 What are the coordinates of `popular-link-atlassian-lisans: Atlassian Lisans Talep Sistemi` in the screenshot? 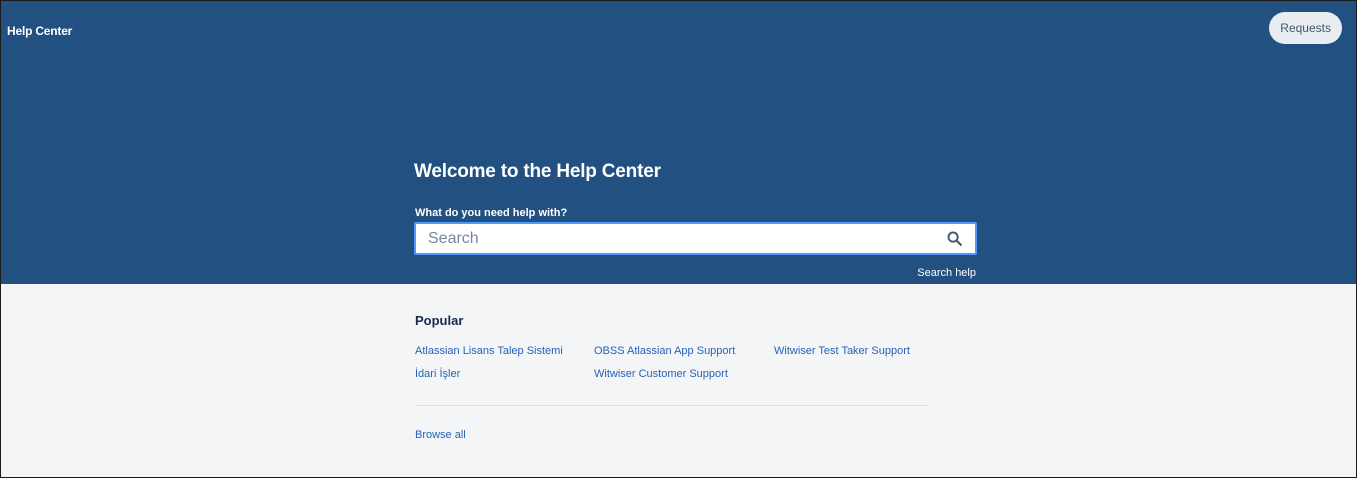 It's located at (489, 351).